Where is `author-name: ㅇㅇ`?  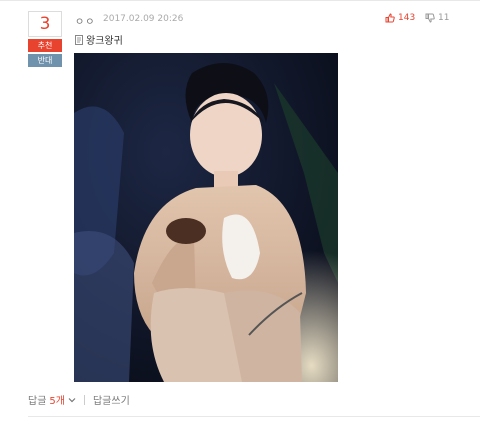 author-name: ㅇㅇ is located at coordinates (85, 20).